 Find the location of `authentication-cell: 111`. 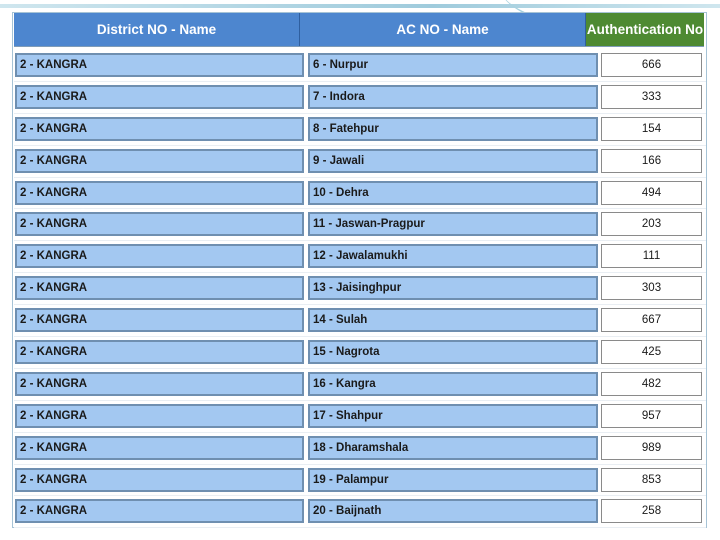

authentication-cell: 111 is located at coordinates (651, 256).